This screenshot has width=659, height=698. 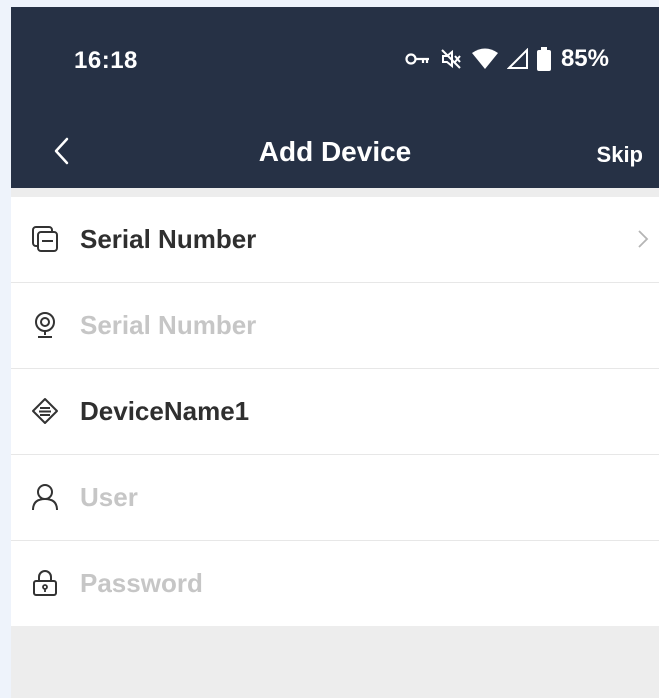 I want to click on device-name-row, so click(x=335, y=412).